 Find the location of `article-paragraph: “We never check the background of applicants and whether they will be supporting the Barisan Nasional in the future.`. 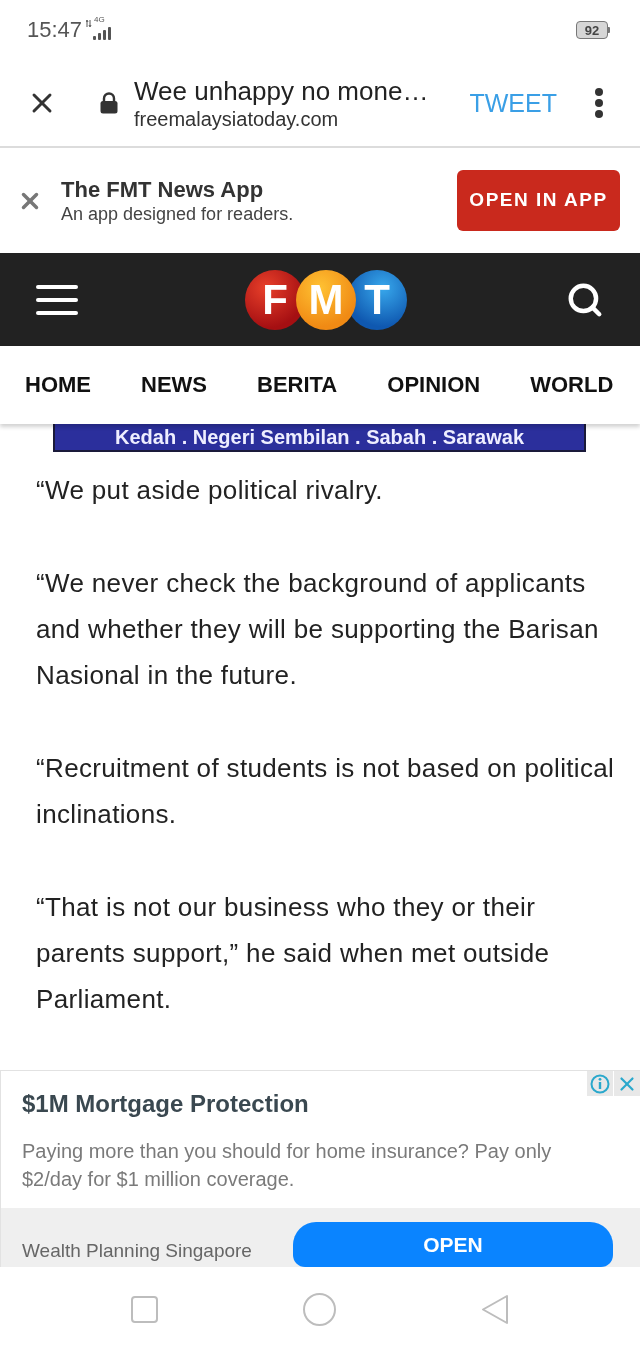

article-paragraph: “We never check the background of applicants and whether they will be supporting the Barisan Nasional in the future. is located at coordinates (318, 629).